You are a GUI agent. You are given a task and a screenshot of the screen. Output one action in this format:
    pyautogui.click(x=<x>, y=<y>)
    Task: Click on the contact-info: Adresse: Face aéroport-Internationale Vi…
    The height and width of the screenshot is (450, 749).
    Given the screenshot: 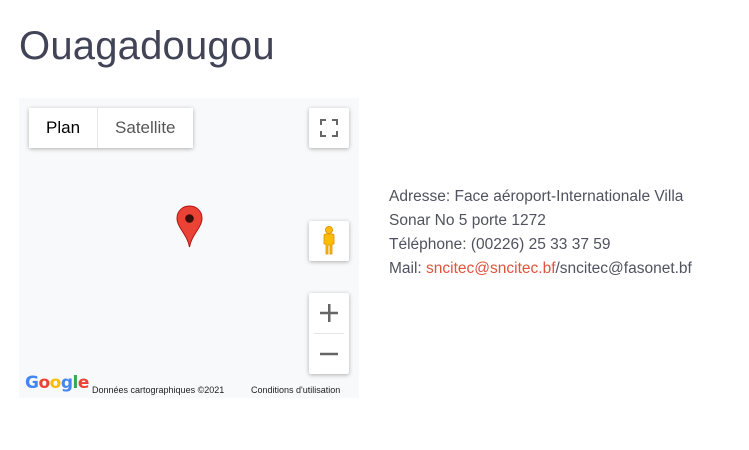 What is the action you would take?
    pyautogui.click(x=540, y=233)
    